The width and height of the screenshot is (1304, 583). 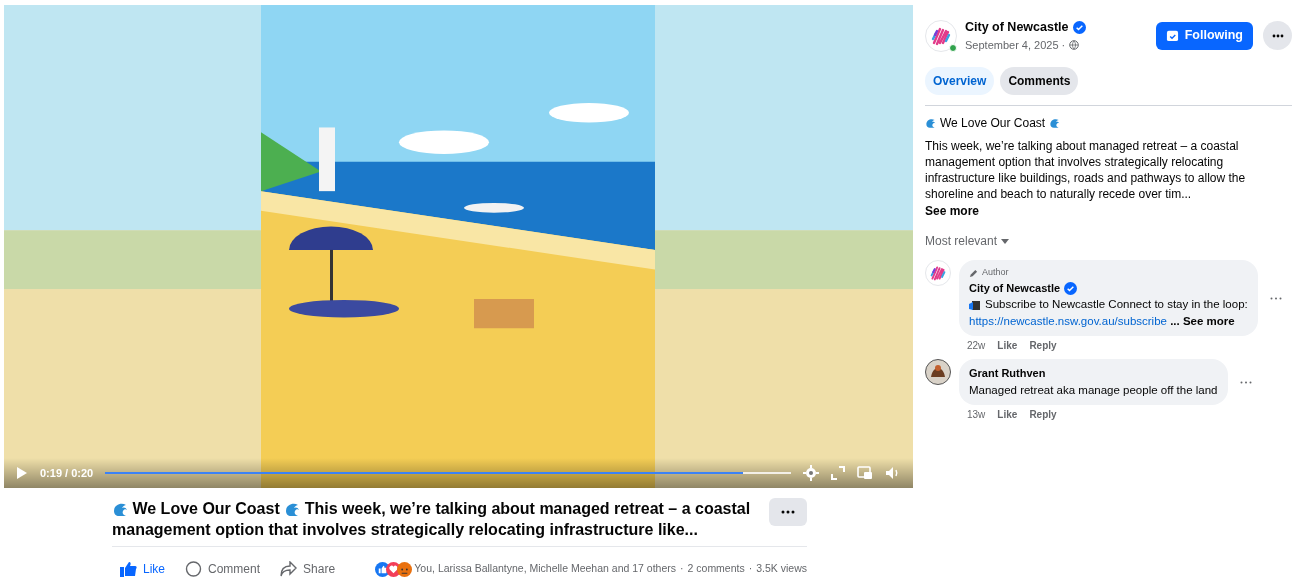 I want to click on fullscreen-icon, so click(x=838, y=473).